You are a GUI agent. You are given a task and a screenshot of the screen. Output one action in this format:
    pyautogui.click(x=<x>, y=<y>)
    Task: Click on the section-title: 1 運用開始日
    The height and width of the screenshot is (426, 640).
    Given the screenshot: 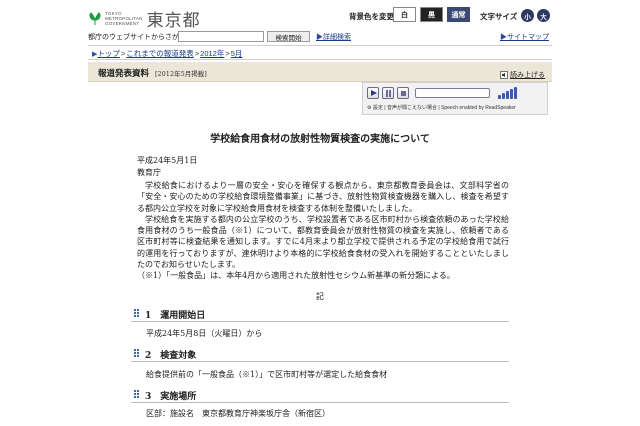 What is the action you would take?
    pyautogui.click(x=175, y=316)
    